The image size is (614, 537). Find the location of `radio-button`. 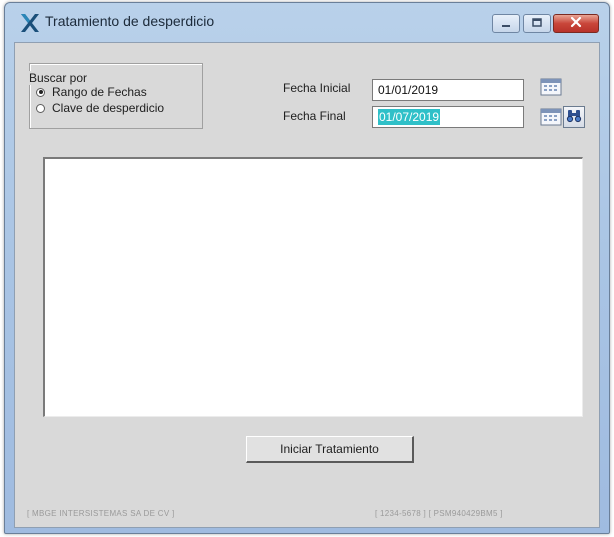

radio-button is located at coordinates (40, 108).